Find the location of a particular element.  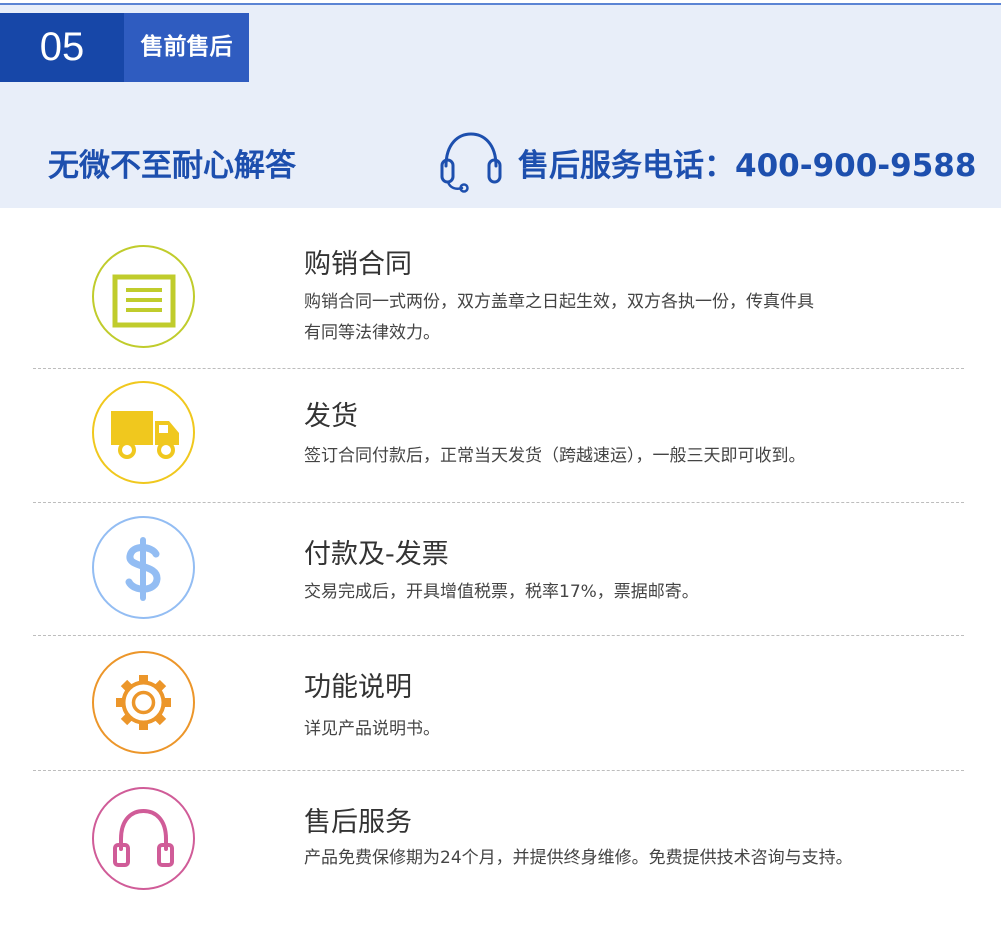

item-desc-shipping: 签订合同付款后，正常当天发货（跨越速运），一般三天即可收到。 is located at coordinates (604, 456).